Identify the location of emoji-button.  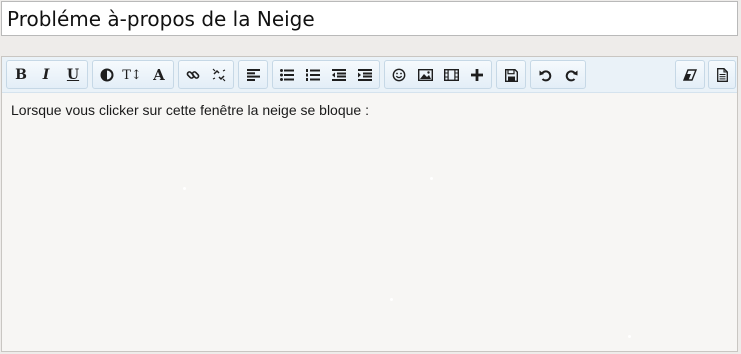
(399, 75).